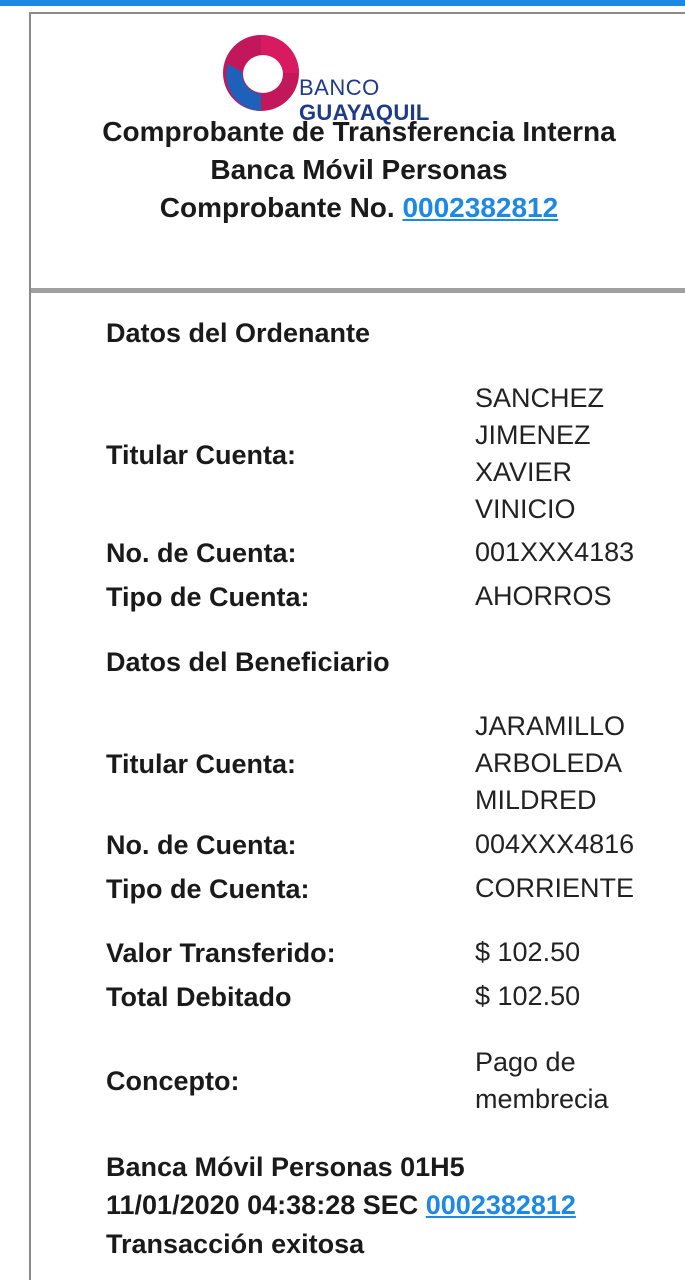  What do you see at coordinates (201, 764) in the screenshot?
I see `beneficiario-titular-label: Titular Cuenta:` at bounding box center [201, 764].